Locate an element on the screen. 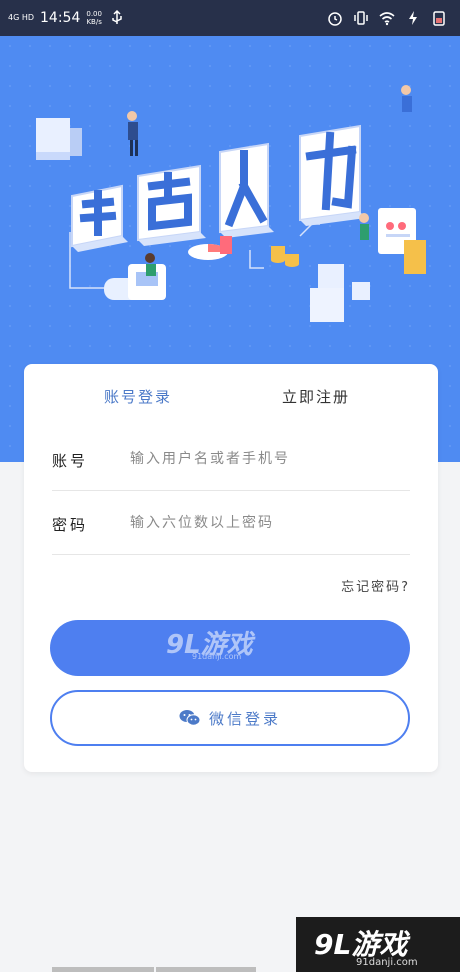 The width and height of the screenshot is (460, 972). battery-icon is located at coordinates (439, 18).